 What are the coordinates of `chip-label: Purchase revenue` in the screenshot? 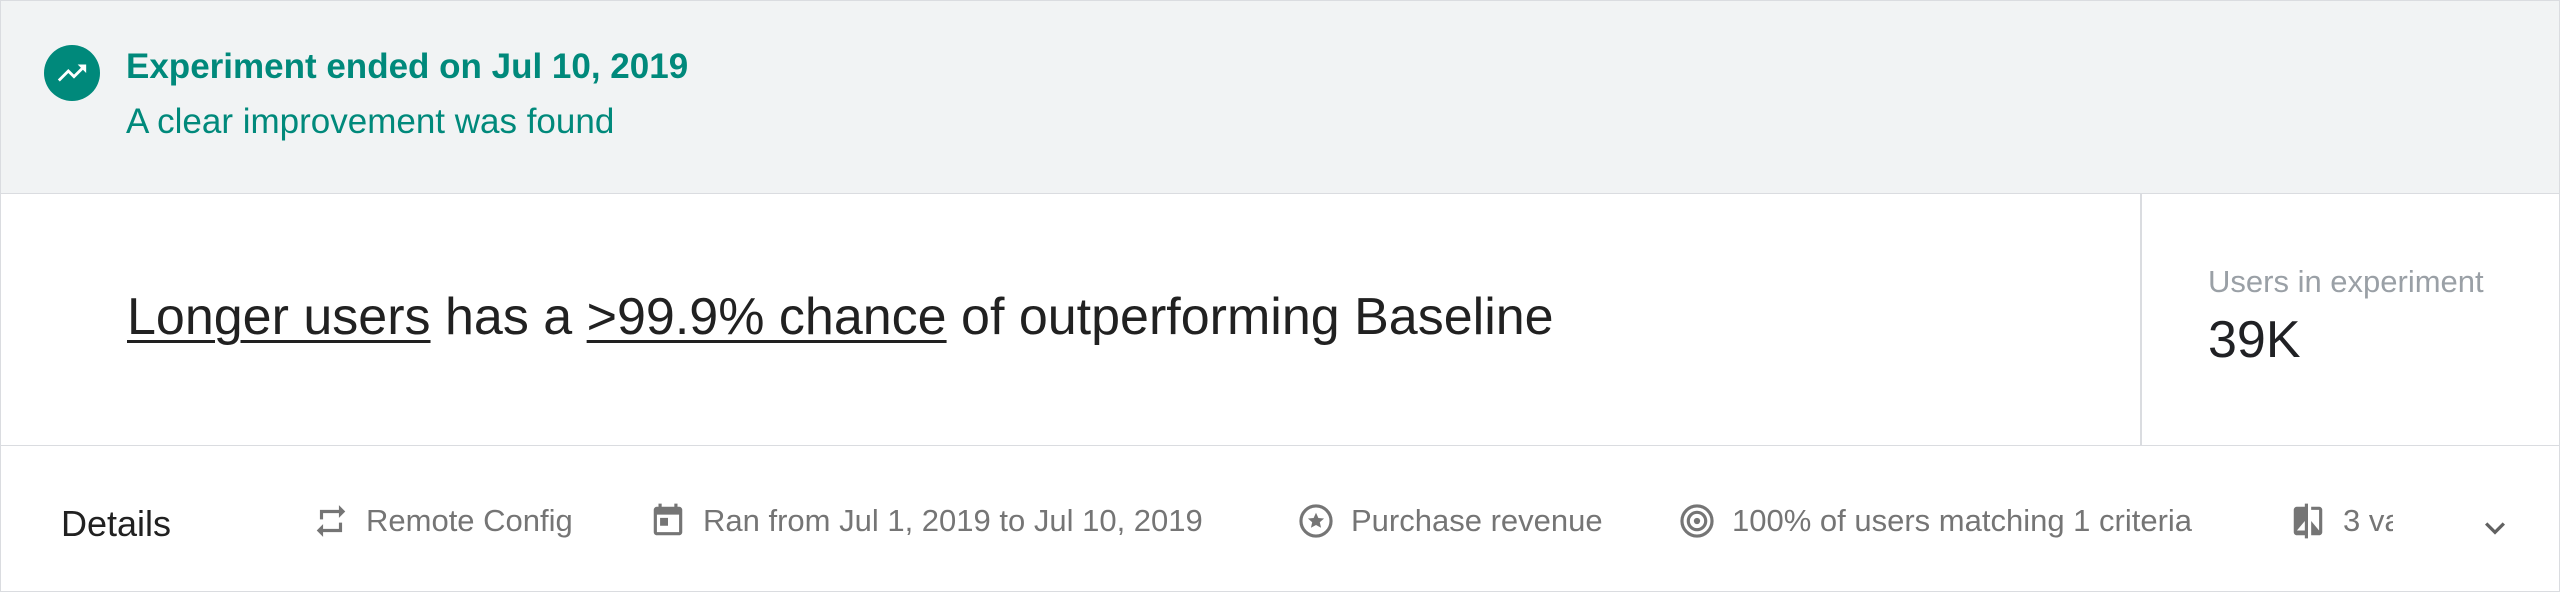 It's located at (1477, 520).